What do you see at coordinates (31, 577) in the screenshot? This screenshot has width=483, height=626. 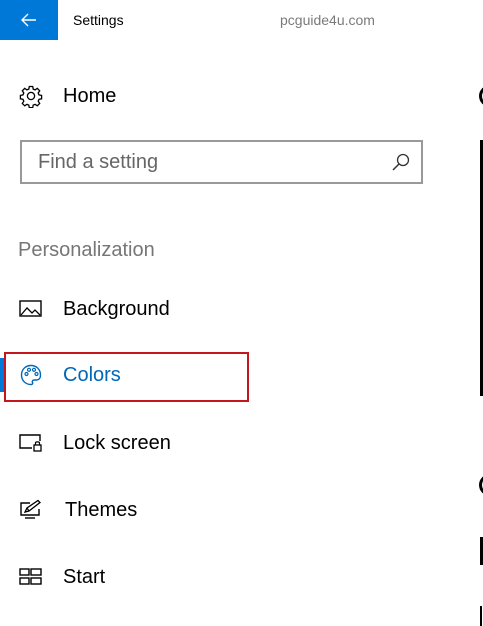 I see `start-icon` at bounding box center [31, 577].